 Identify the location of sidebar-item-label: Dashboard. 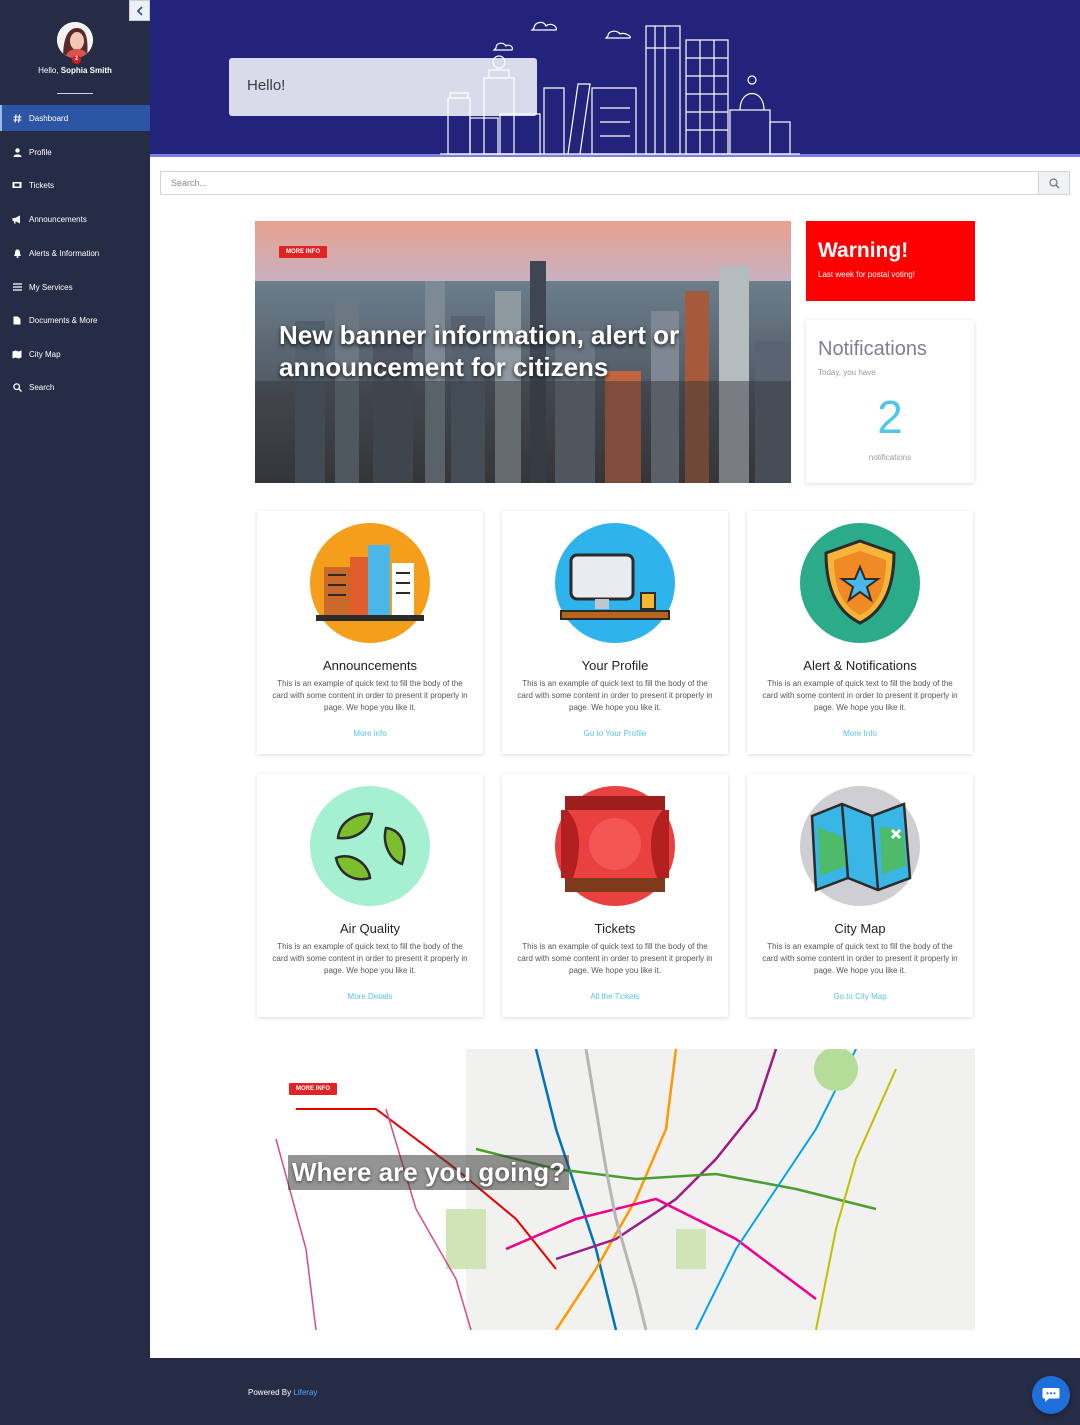
(49, 118).